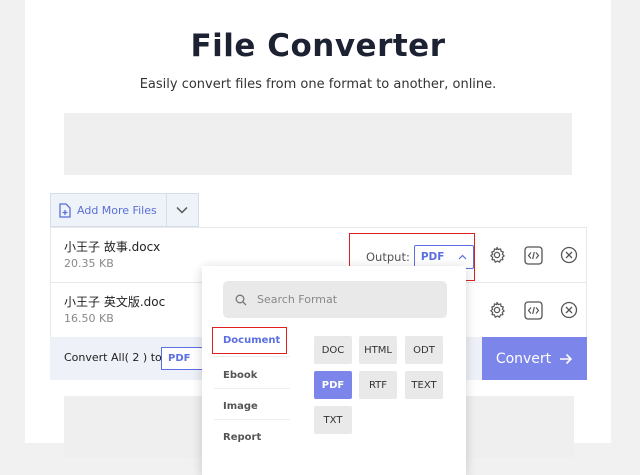 Image resolution: width=640 pixels, height=475 pixels. What do you see at coordinates (318, 144) in the screenshot?
I see `ad-banner-top` at bounding box center [318, 144].